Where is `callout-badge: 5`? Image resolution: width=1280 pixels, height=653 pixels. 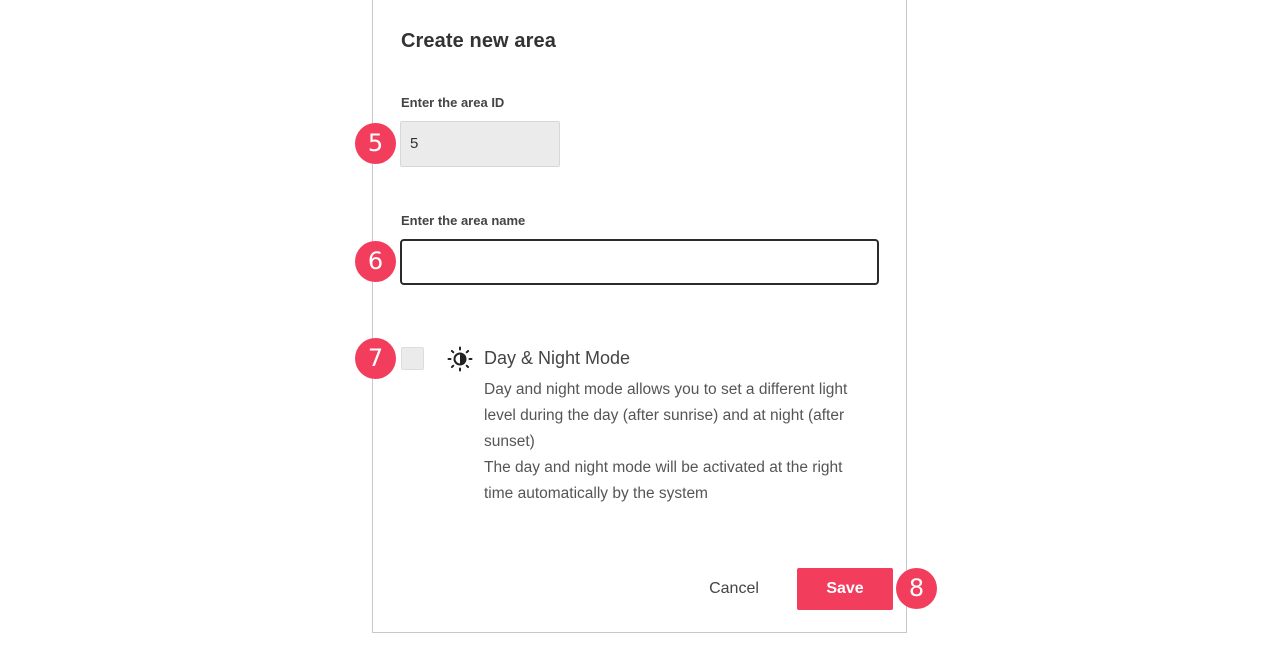 callout-badge: 5 is located at coordinates (375, 143).